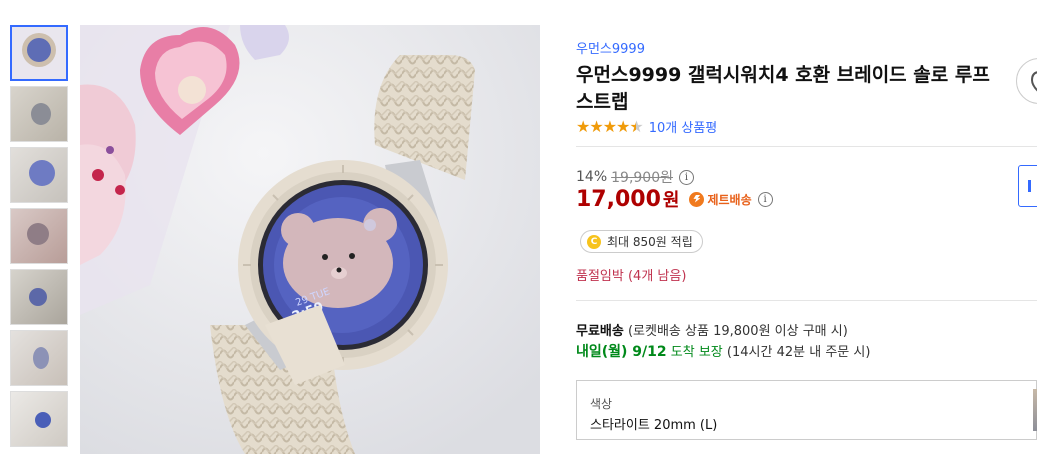  Describe the element at coordinates (610, 47) in the screenshot. I see `brand-link: 우먼스9999` at that location.